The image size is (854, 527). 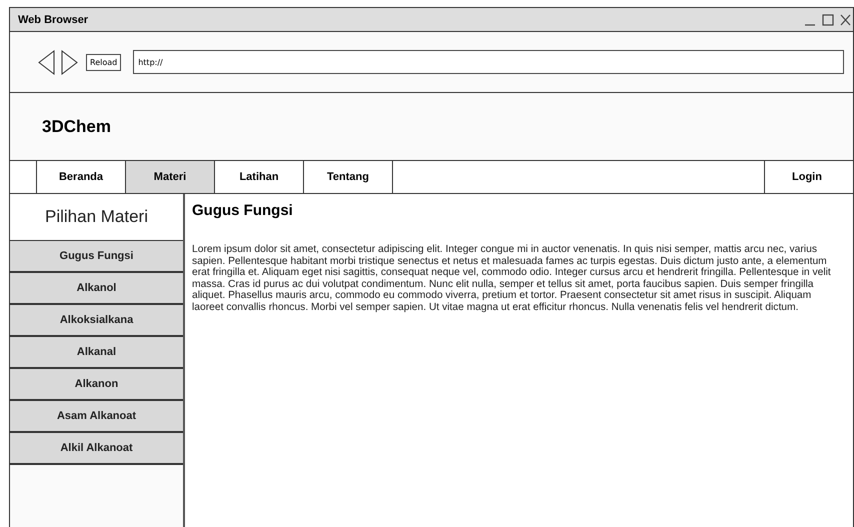 What do you see at coordinates (76, 126) in the screenshot?
I see `site-logo: 3DChem` at bounding box center [76, 126].